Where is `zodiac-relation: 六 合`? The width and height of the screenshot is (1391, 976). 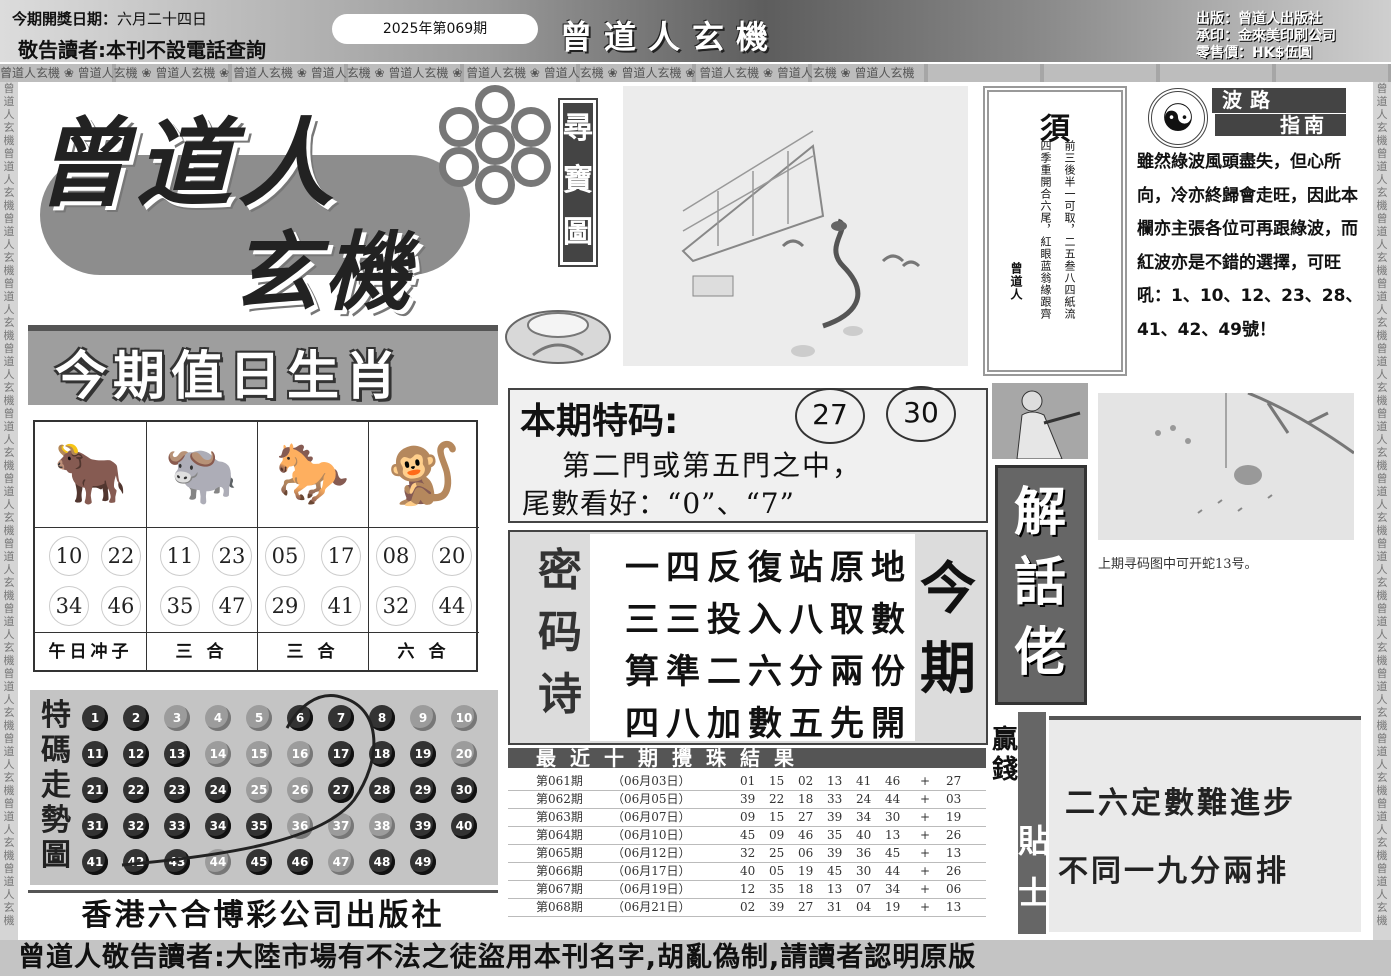
zodiac-relation: 六 合 is located at coordinates (423, 651).